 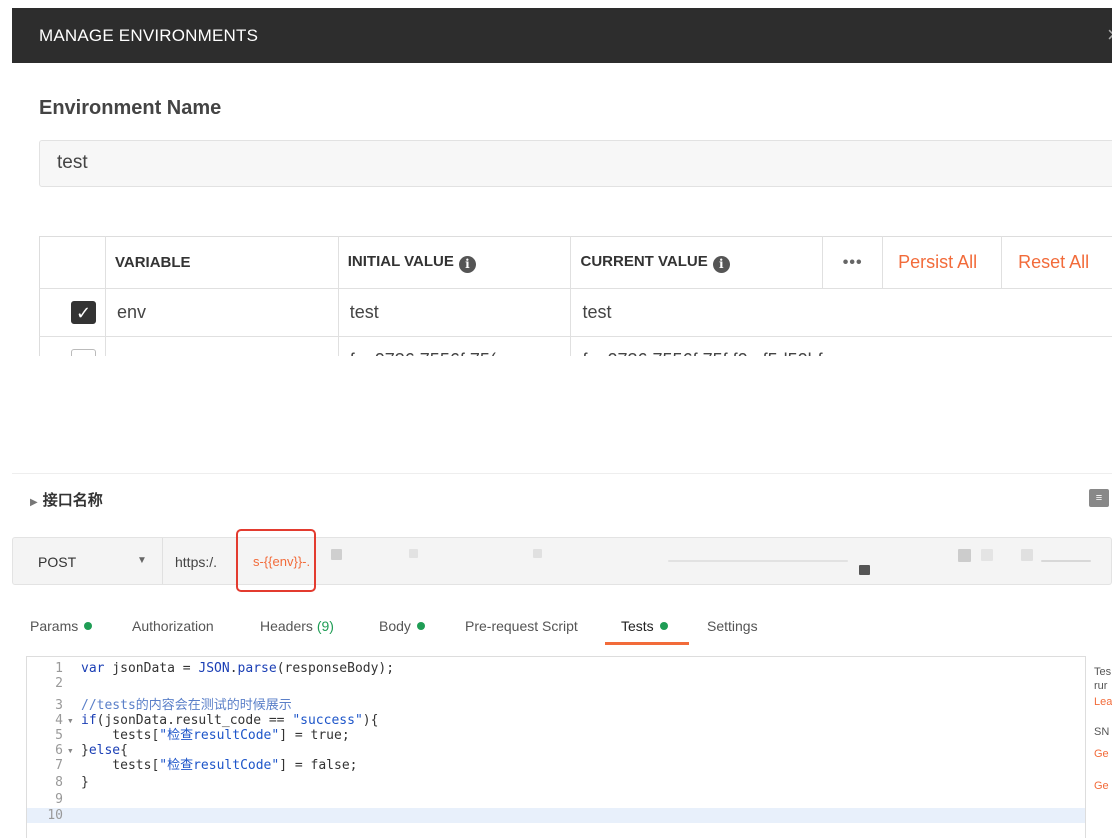 What do you see at coordinates (297, 626) in the screenshot?
I see `tab-headers: Headers (9)` at bounding box center [297, 626].